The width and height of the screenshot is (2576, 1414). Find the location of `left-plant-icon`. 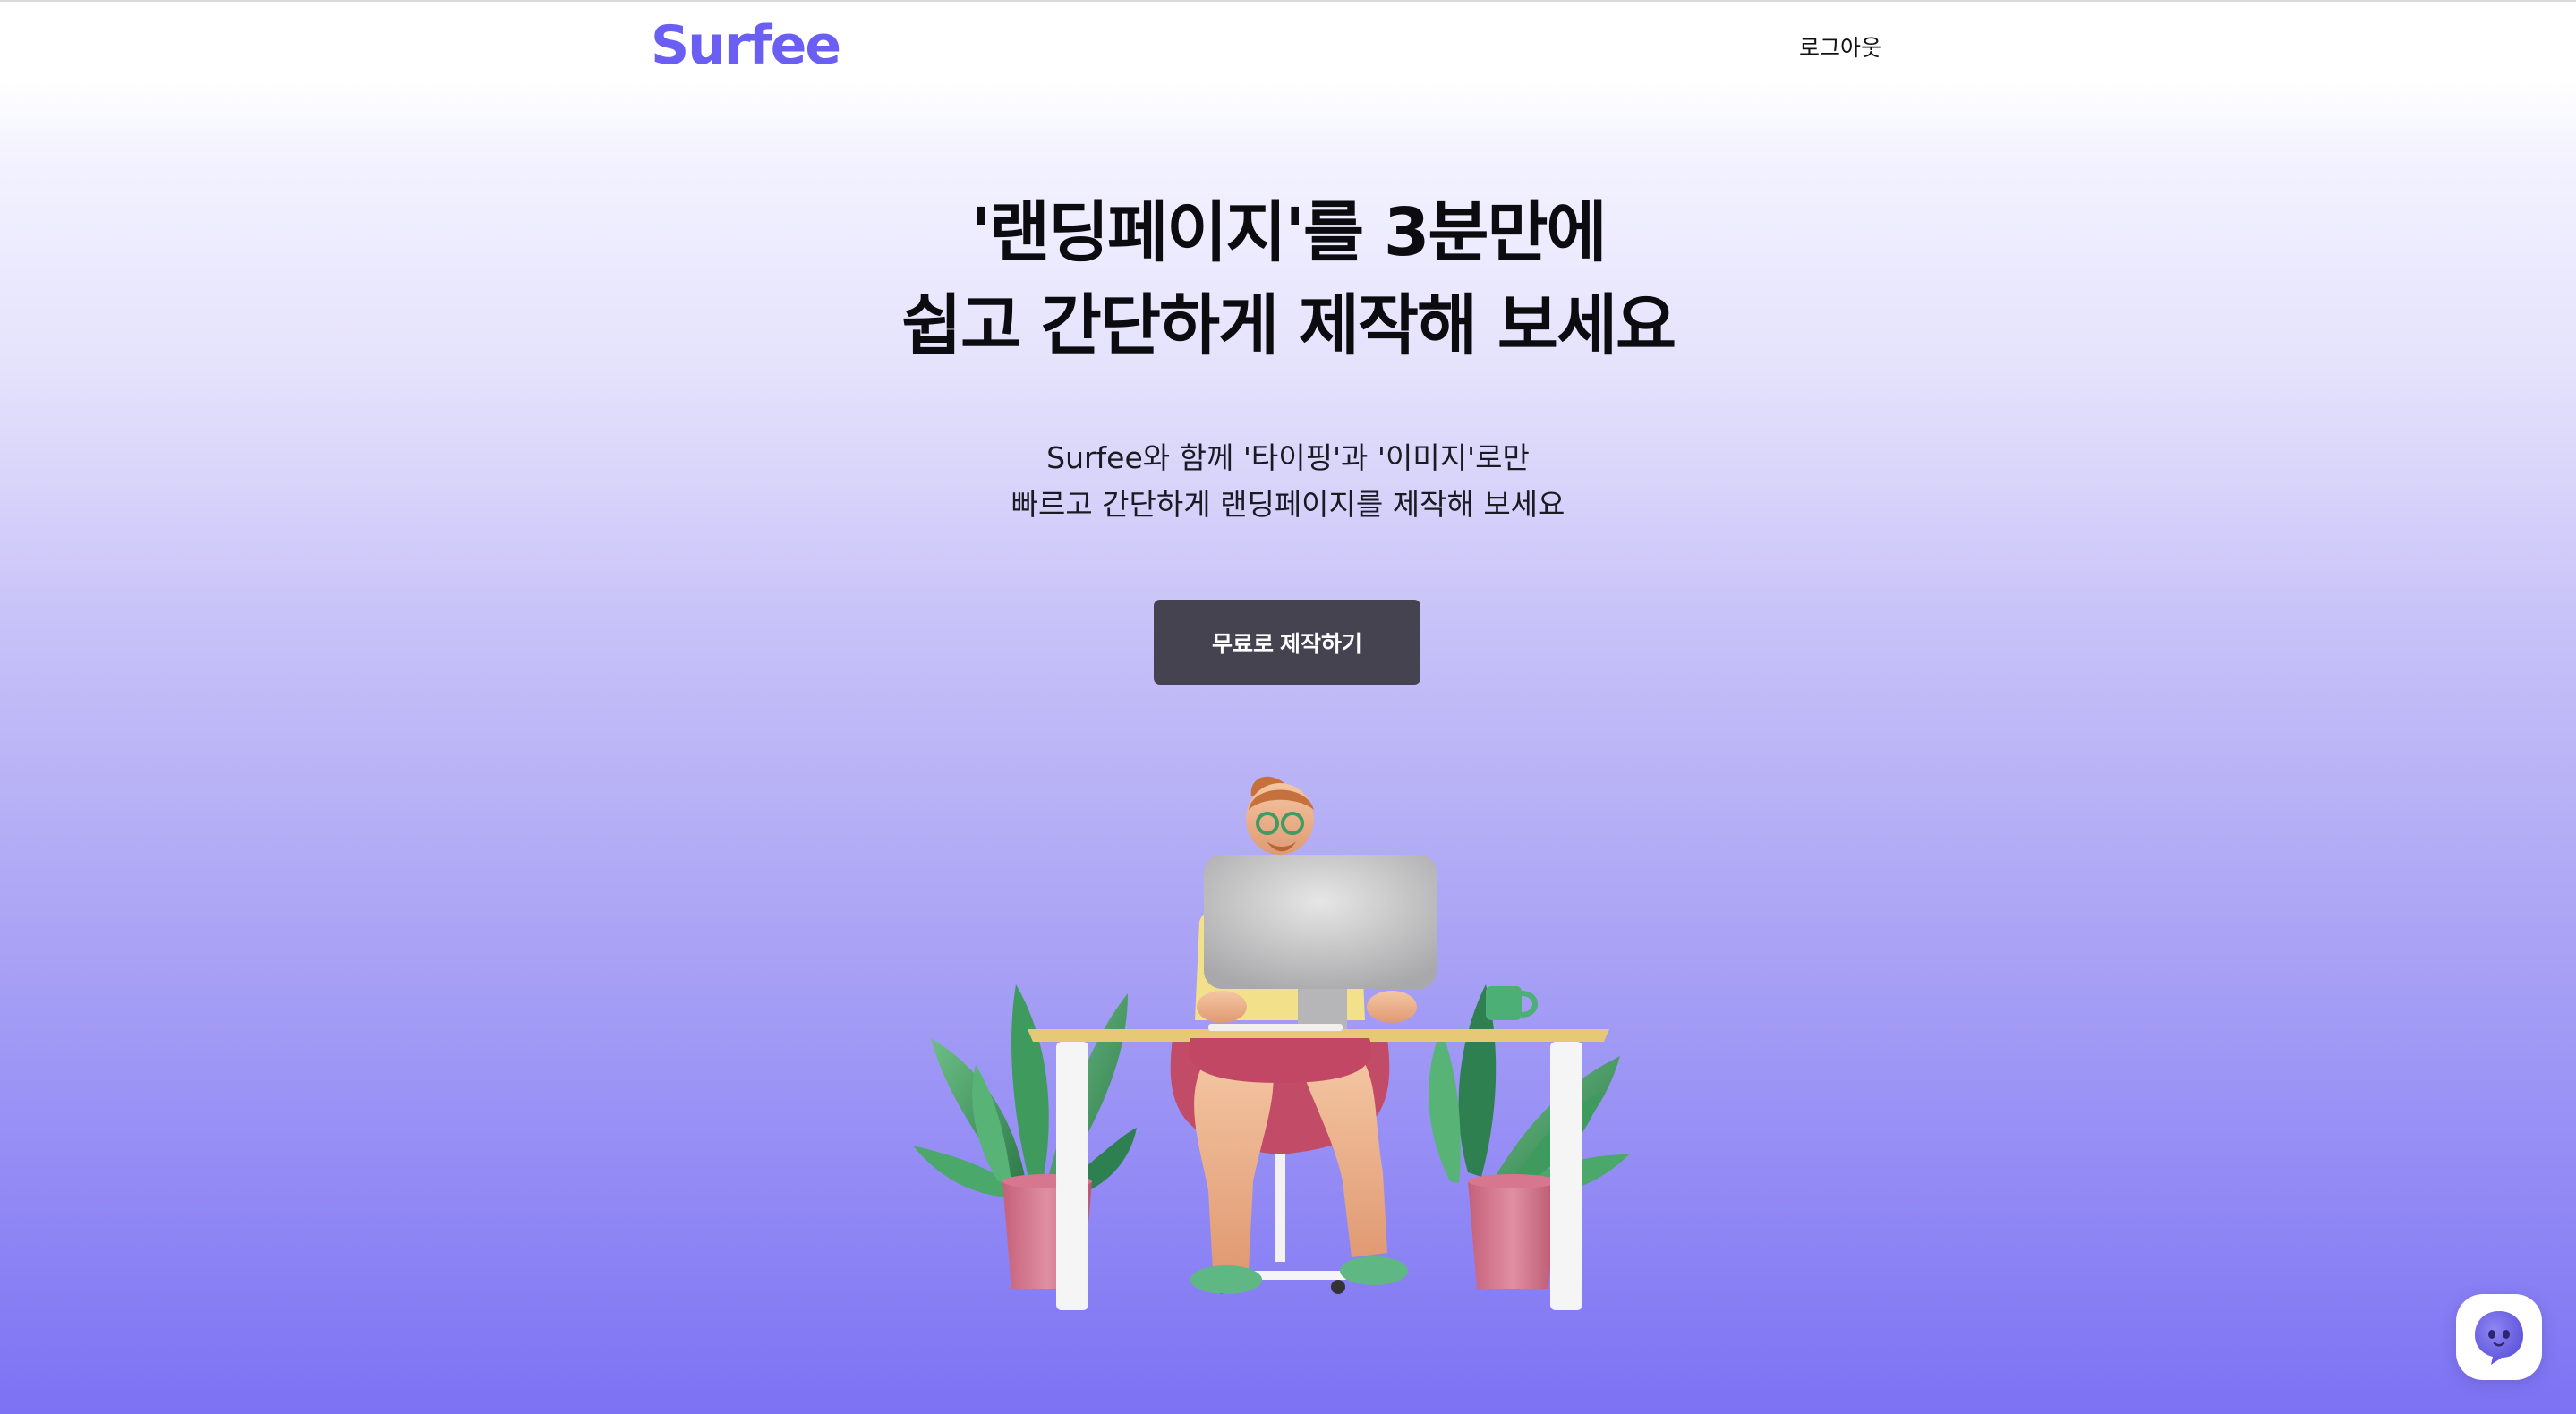

left-plant-icon is located at coordinates (1025, 1091).